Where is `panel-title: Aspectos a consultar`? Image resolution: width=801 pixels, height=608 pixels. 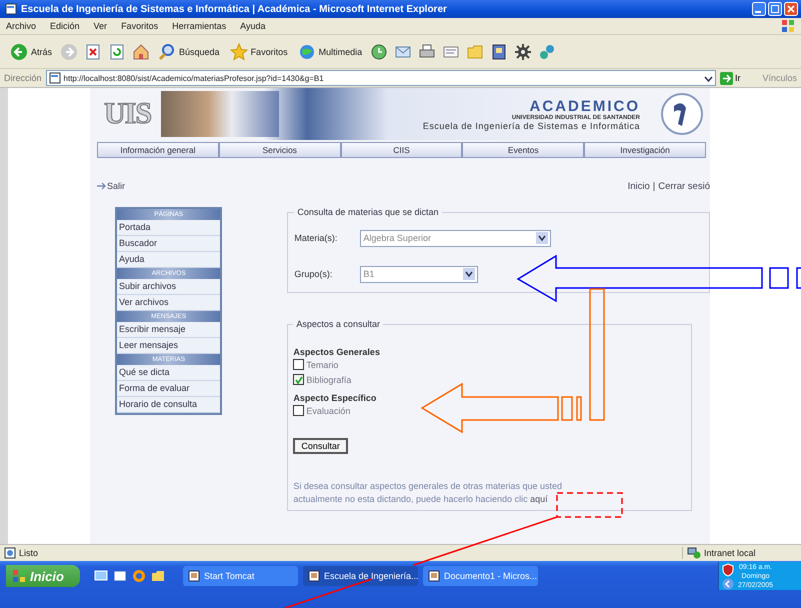 panel-title: Aspectos a consultar is located at coordinates (338, 324).